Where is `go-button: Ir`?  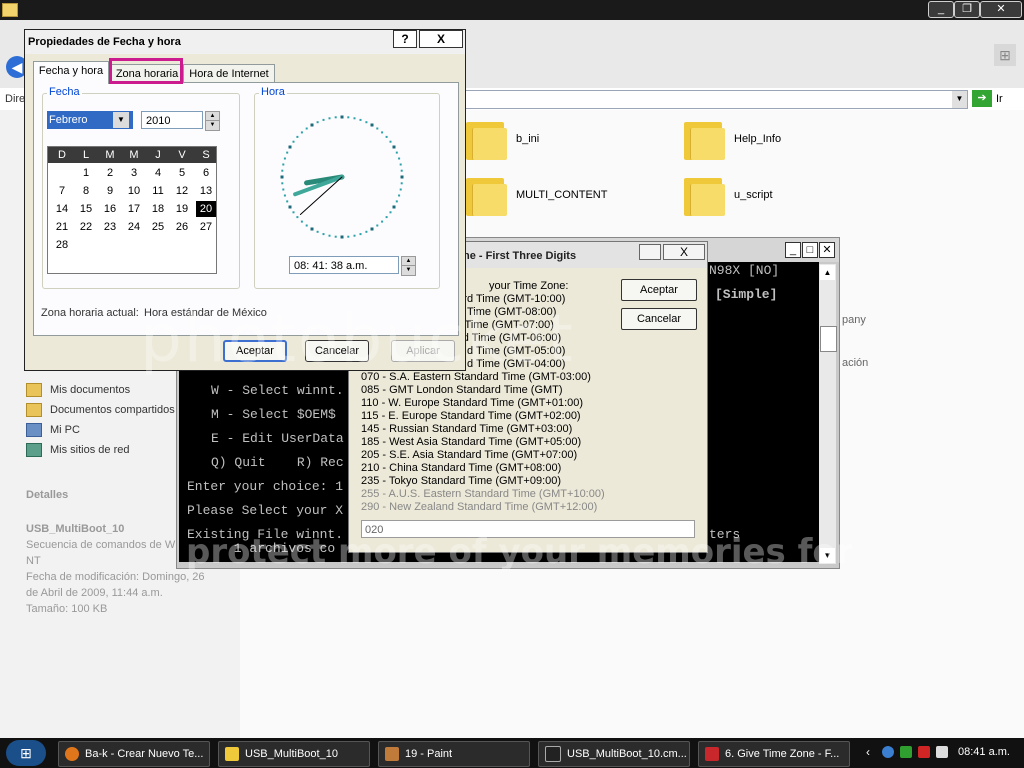
go-button: Ir is located at coordinates (999, 99).